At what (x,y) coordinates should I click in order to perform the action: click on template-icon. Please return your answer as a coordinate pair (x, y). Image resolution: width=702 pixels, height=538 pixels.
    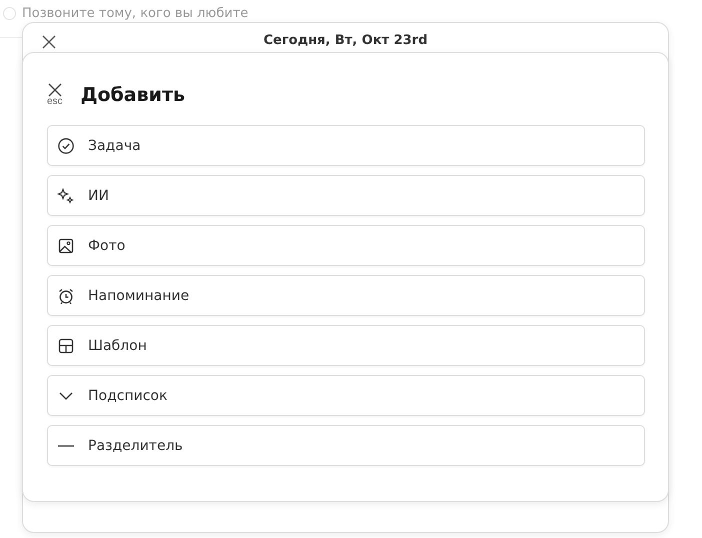
    Looking at the image, I should click on (66, 345).